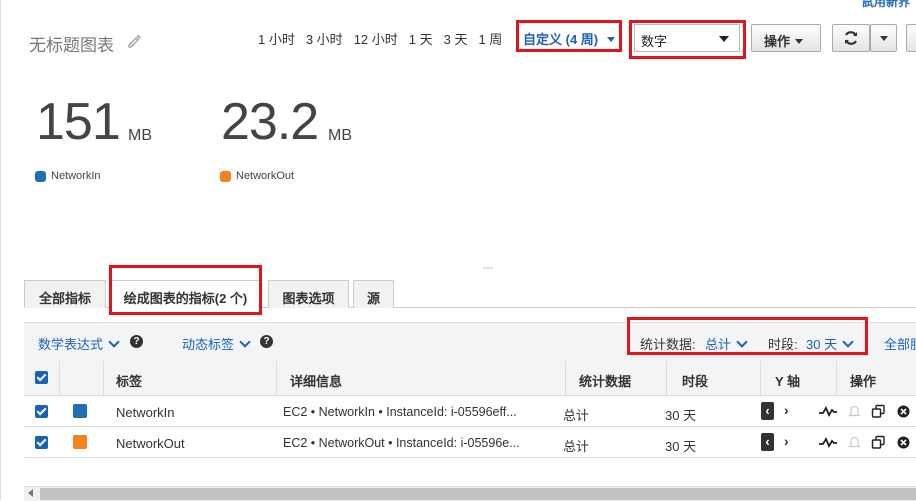  What do you see at coordinates (140, 135) in the screenshot?
I see `metric-unit-networkin: MB` at bounding box center [140, 135].